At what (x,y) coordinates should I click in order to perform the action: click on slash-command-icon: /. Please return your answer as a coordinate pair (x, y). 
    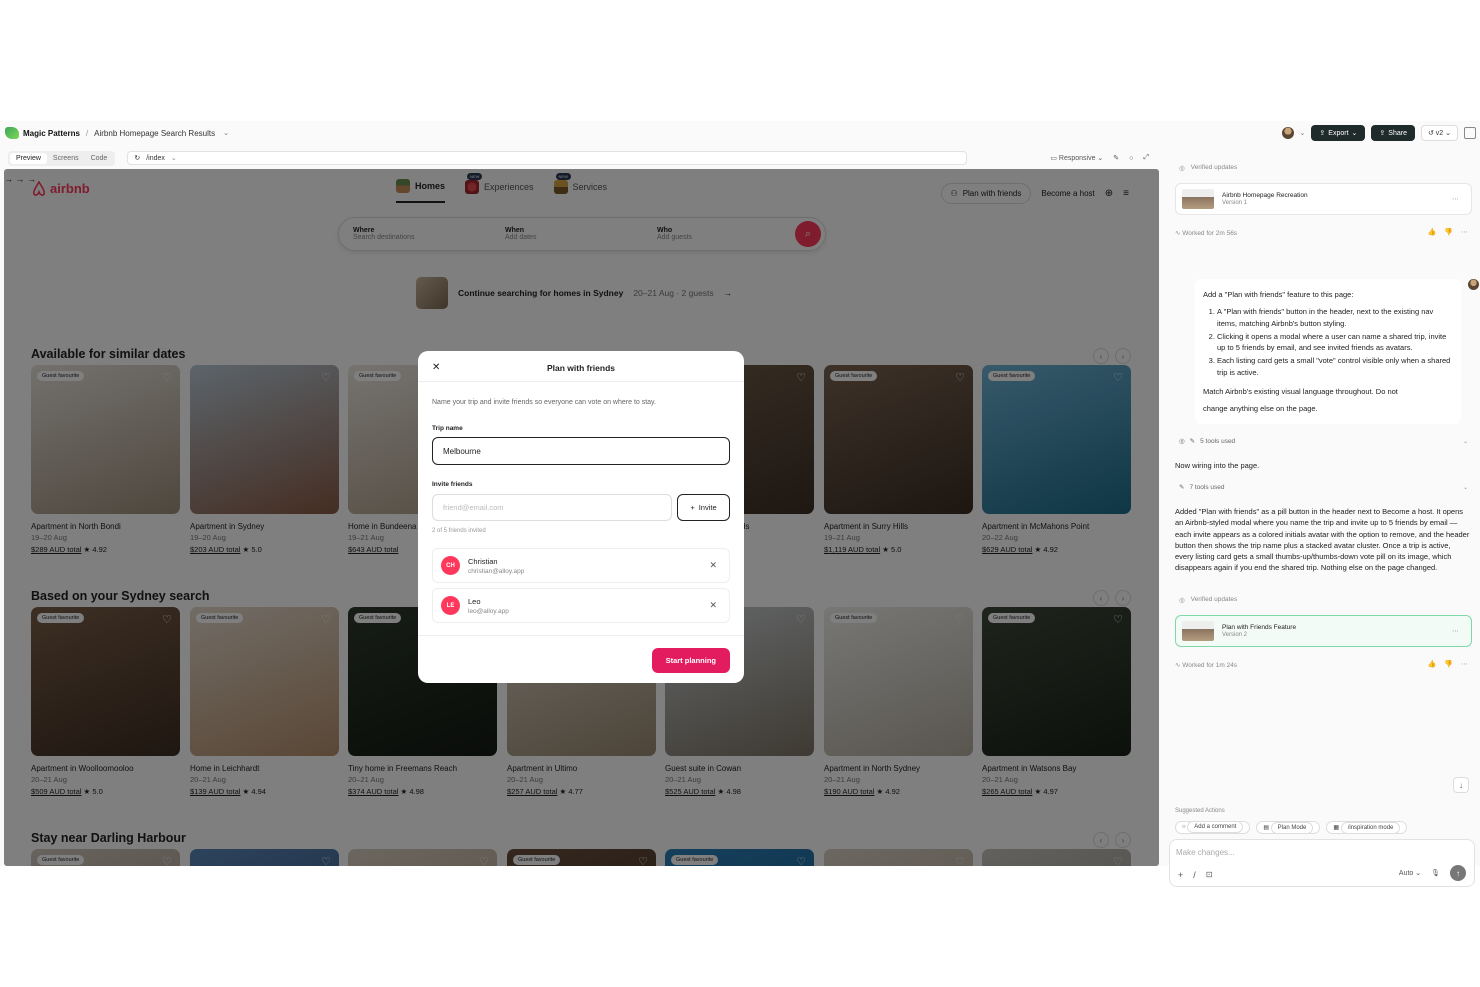
    Looking at the image, I should click on (1194, 875).